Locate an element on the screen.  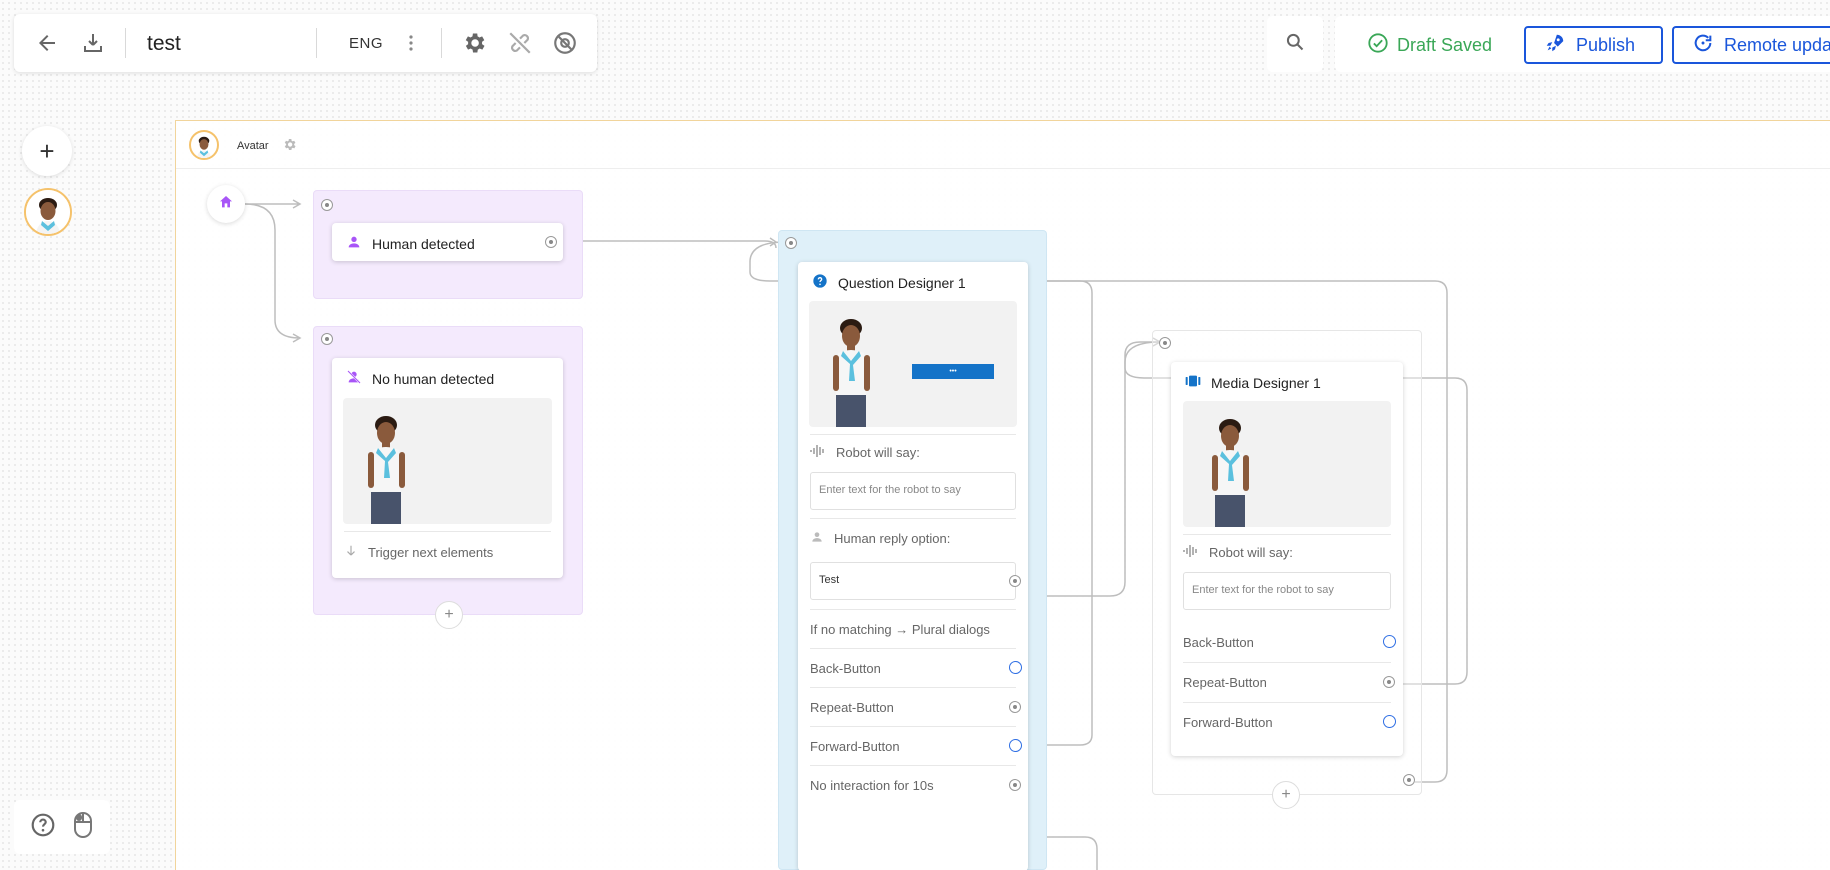
person-off-icon is located at coordinates (354, 378).